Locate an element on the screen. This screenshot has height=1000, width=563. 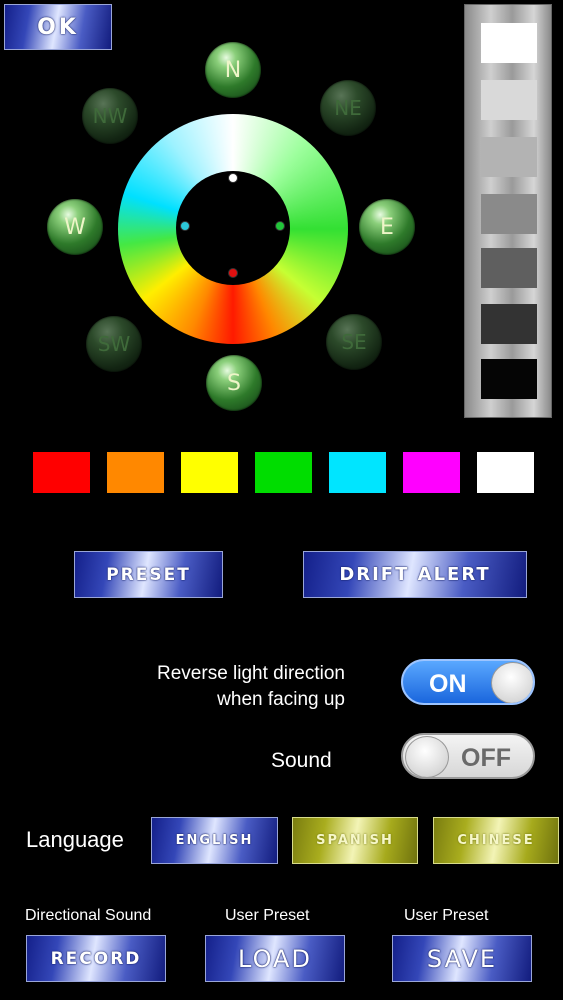
white-dot-marker is located at coordinates (233, 178).